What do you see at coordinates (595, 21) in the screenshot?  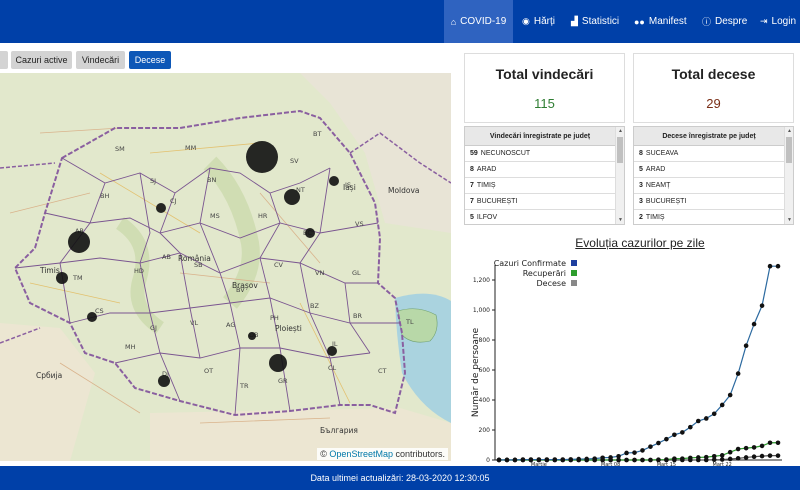 I see `nav-statistici: ▟ Statistici` at bounding box center [595, 21].